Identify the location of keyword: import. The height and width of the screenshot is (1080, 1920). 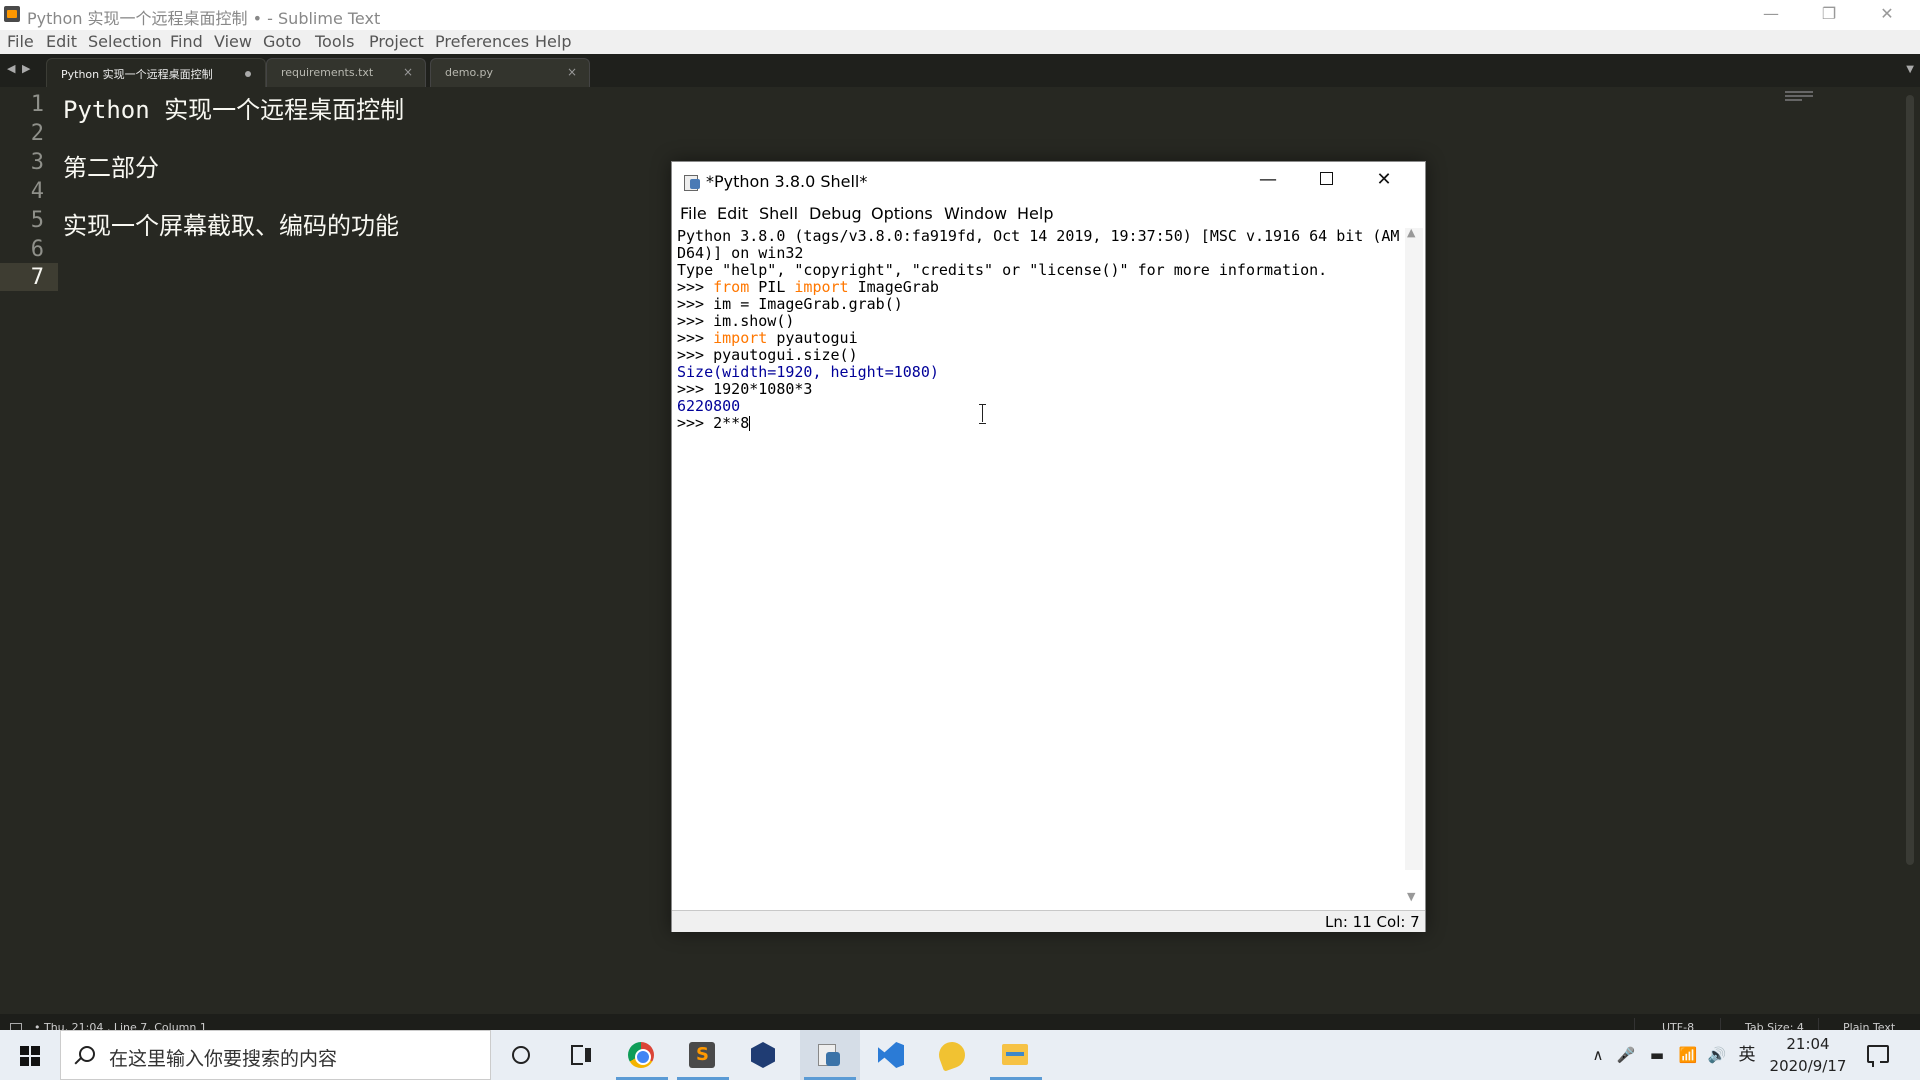
(821, 287).